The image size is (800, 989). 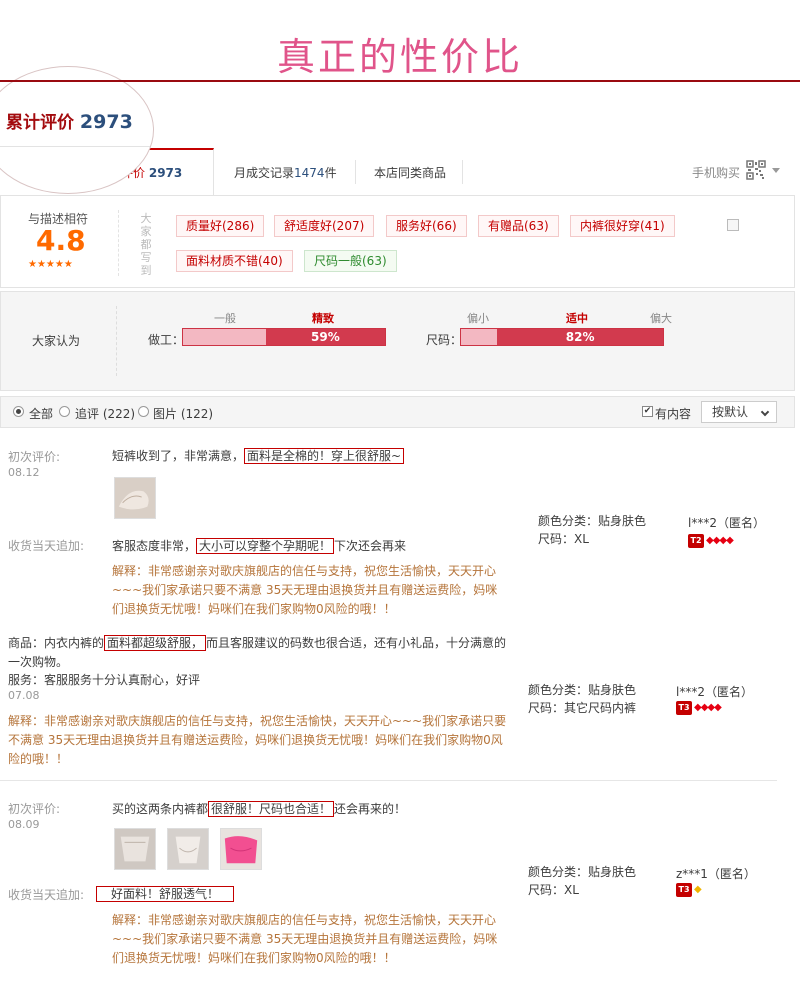 I want to click on service-comment: 服务：客服服务十分认真耐心，好评, so click(x=104, y=680).